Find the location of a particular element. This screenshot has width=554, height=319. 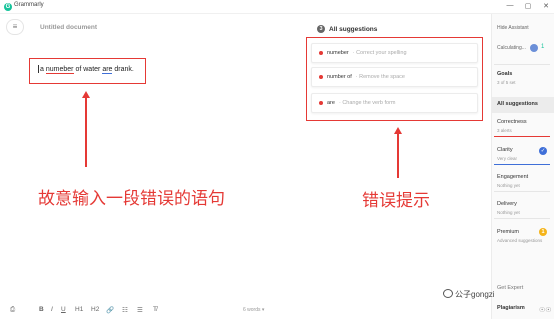

suggestion-word: are is located at coordinates (331, 103).